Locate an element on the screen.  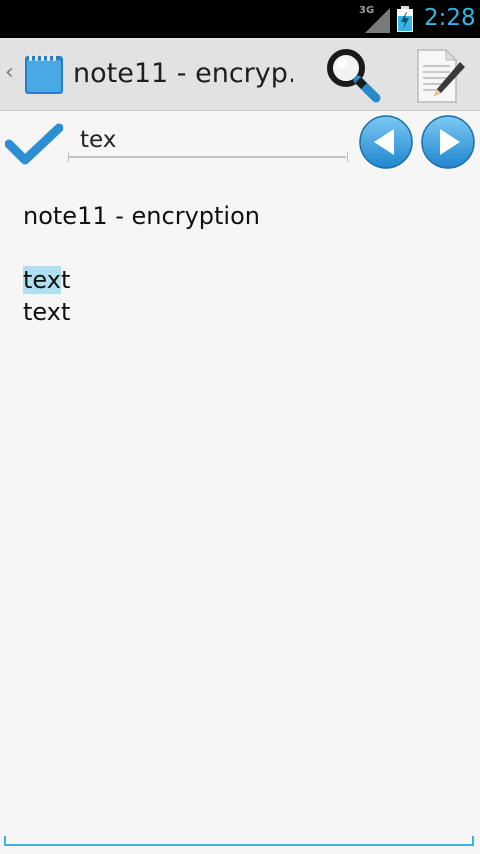
status-bar: 3G 2:28 is located at coordinates (240, 19).